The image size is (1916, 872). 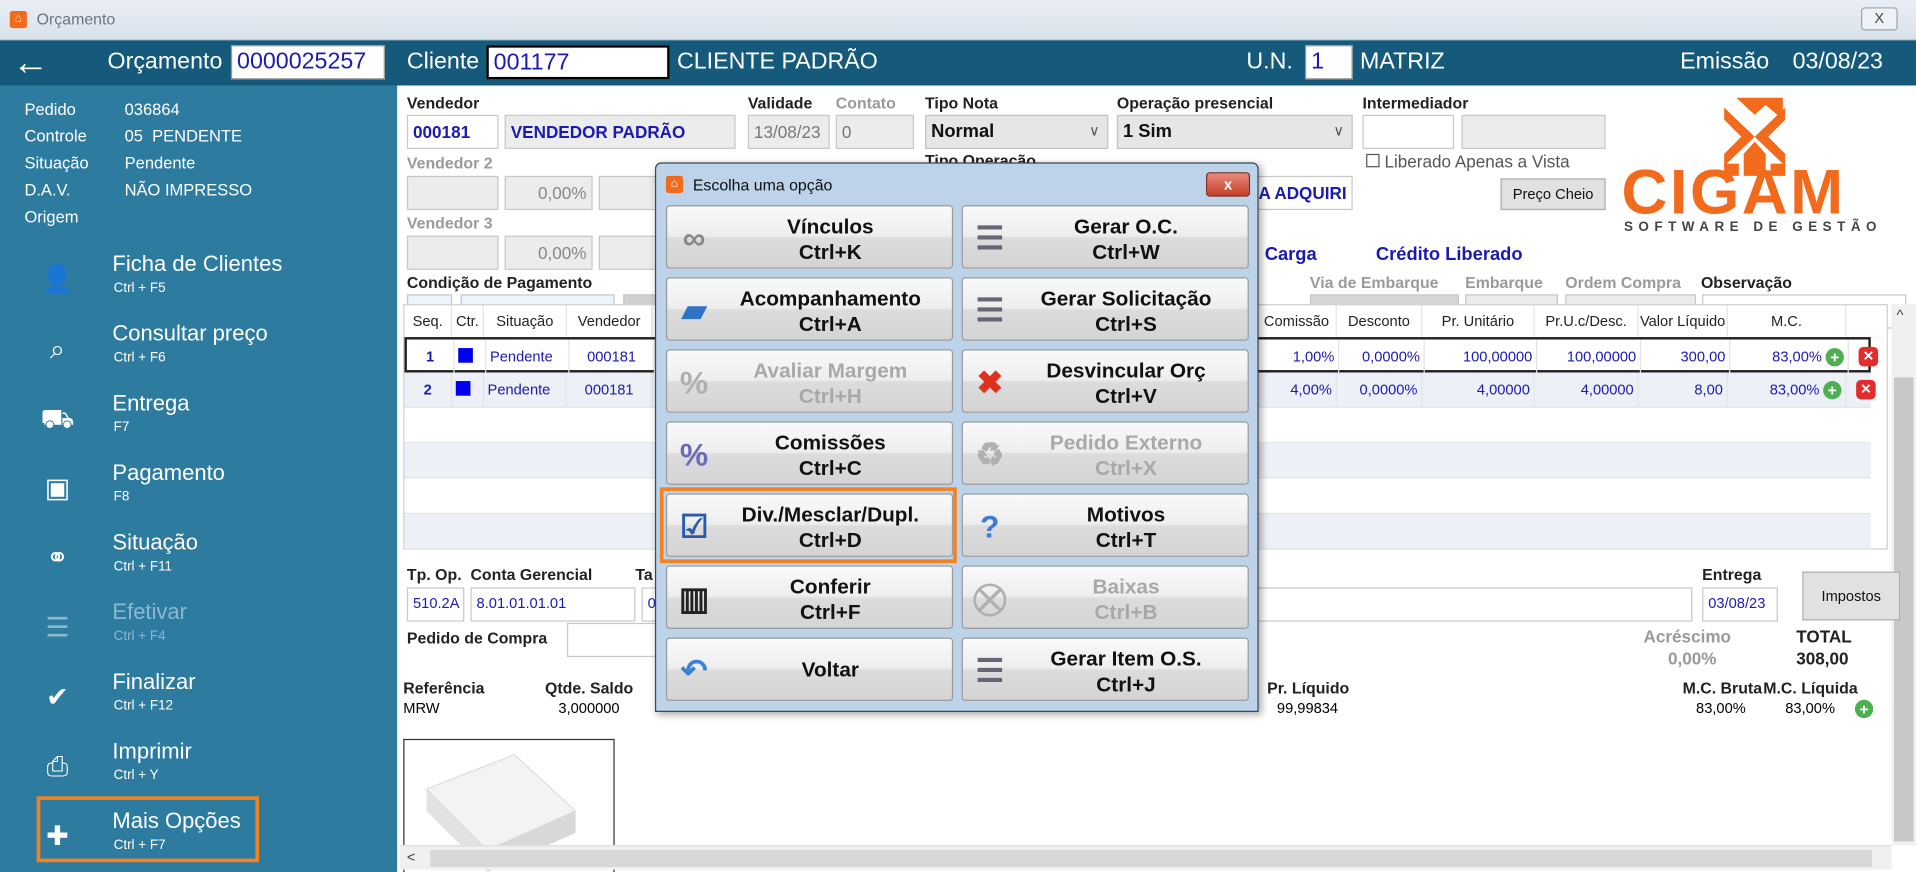 I want to click on button-title: Voltar, so click(x=830, y=670).